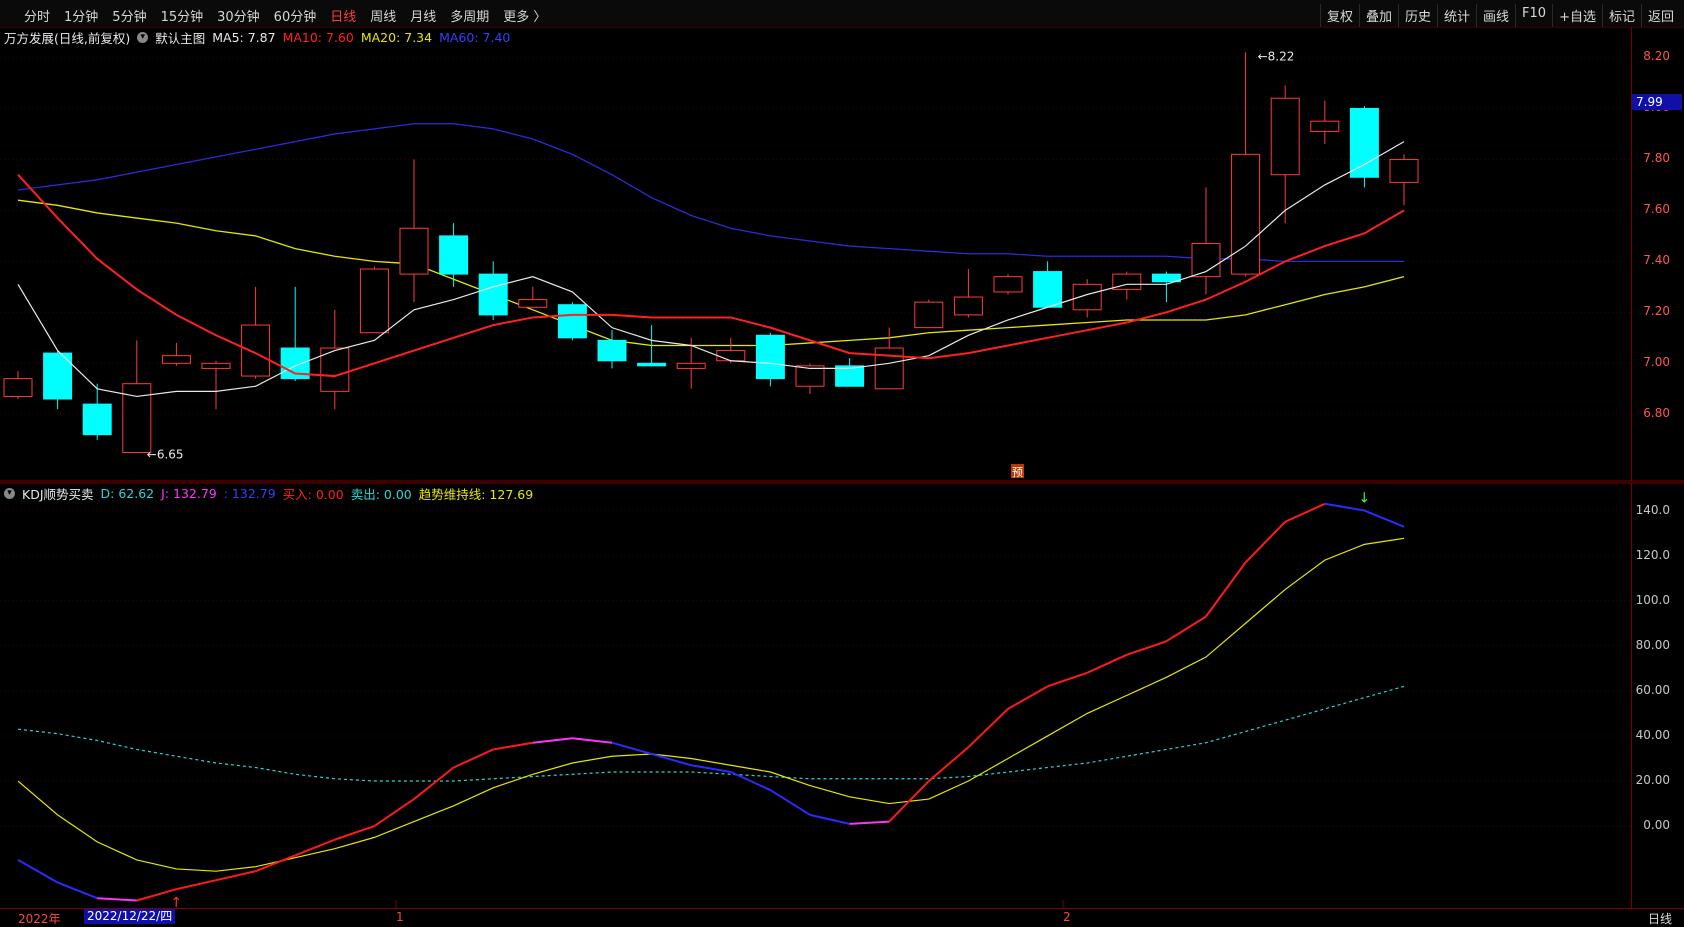 The image size is (1684, 927). I want to click on kdj-tick: 140.0, so click(1652, 509).